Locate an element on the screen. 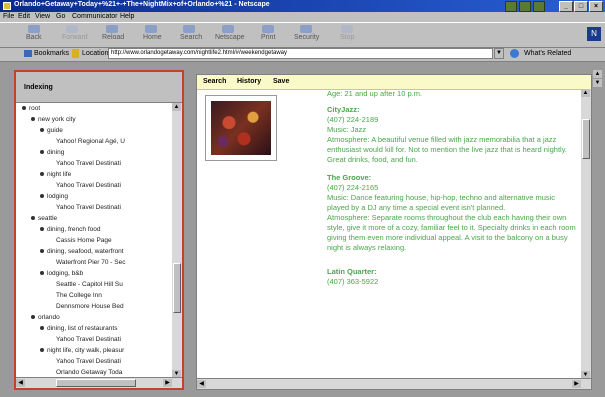 The width and height of the screenshot is (605, 397). menu-help: Help is located at coordinates (127, 16).